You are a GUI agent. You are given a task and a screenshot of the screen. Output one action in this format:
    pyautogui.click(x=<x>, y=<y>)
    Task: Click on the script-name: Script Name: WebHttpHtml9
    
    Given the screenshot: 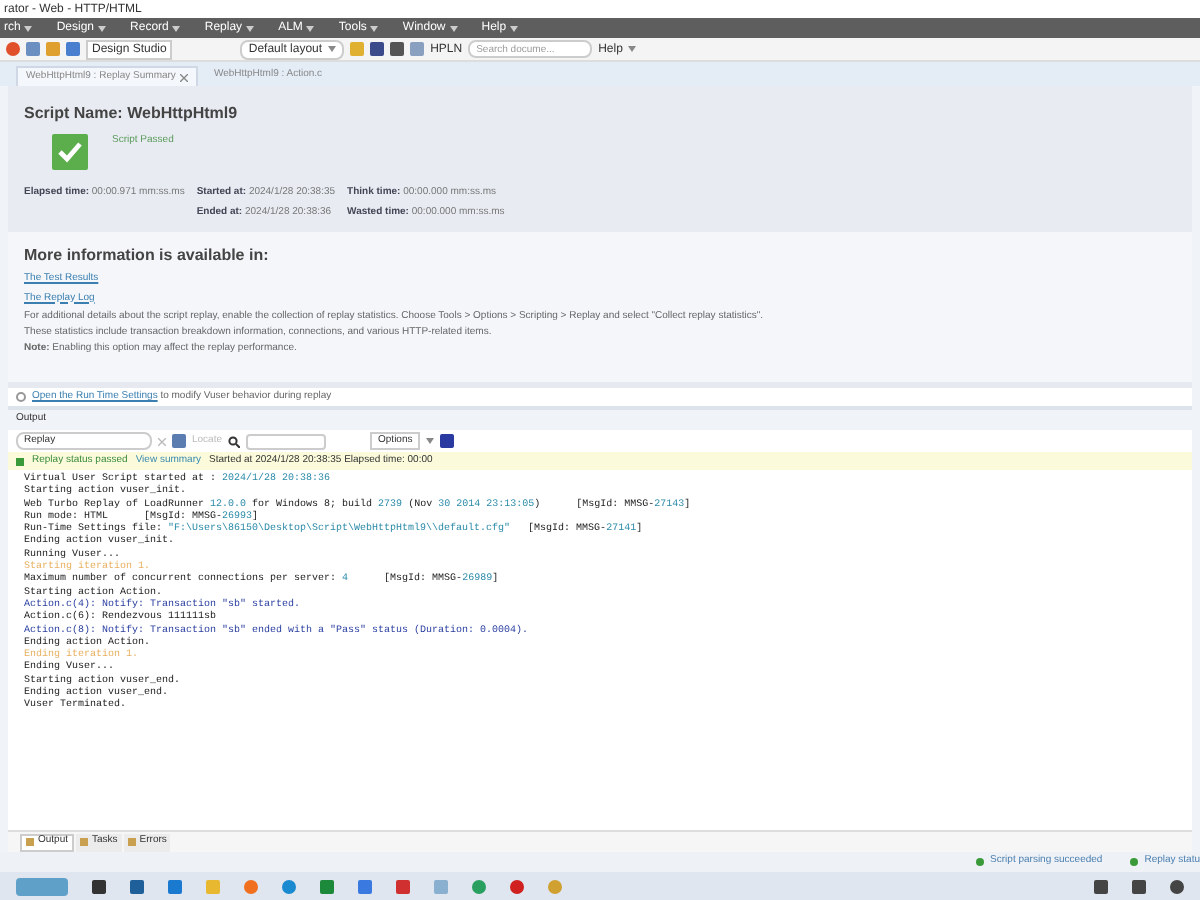 What is the action you would take?
    pyautogui.click(x=132, y=114)
    